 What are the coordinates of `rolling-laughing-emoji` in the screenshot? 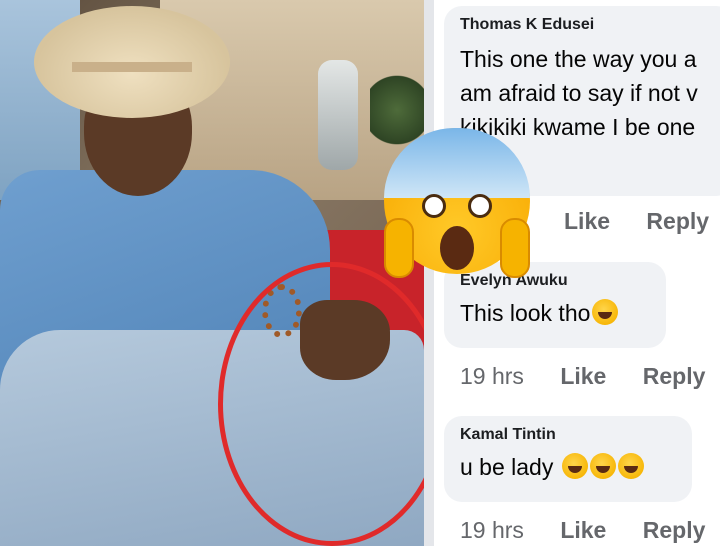 It's located at (605, 312).